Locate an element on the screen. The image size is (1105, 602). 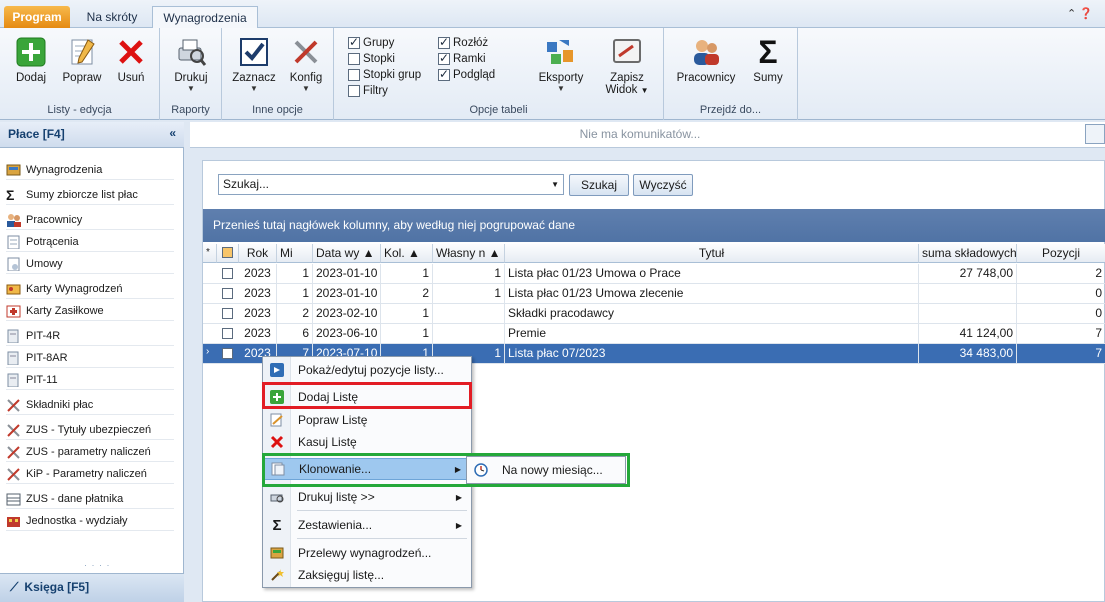
col-wlasny-nr: Własny n ▲ is located at coordinates (469, 253).